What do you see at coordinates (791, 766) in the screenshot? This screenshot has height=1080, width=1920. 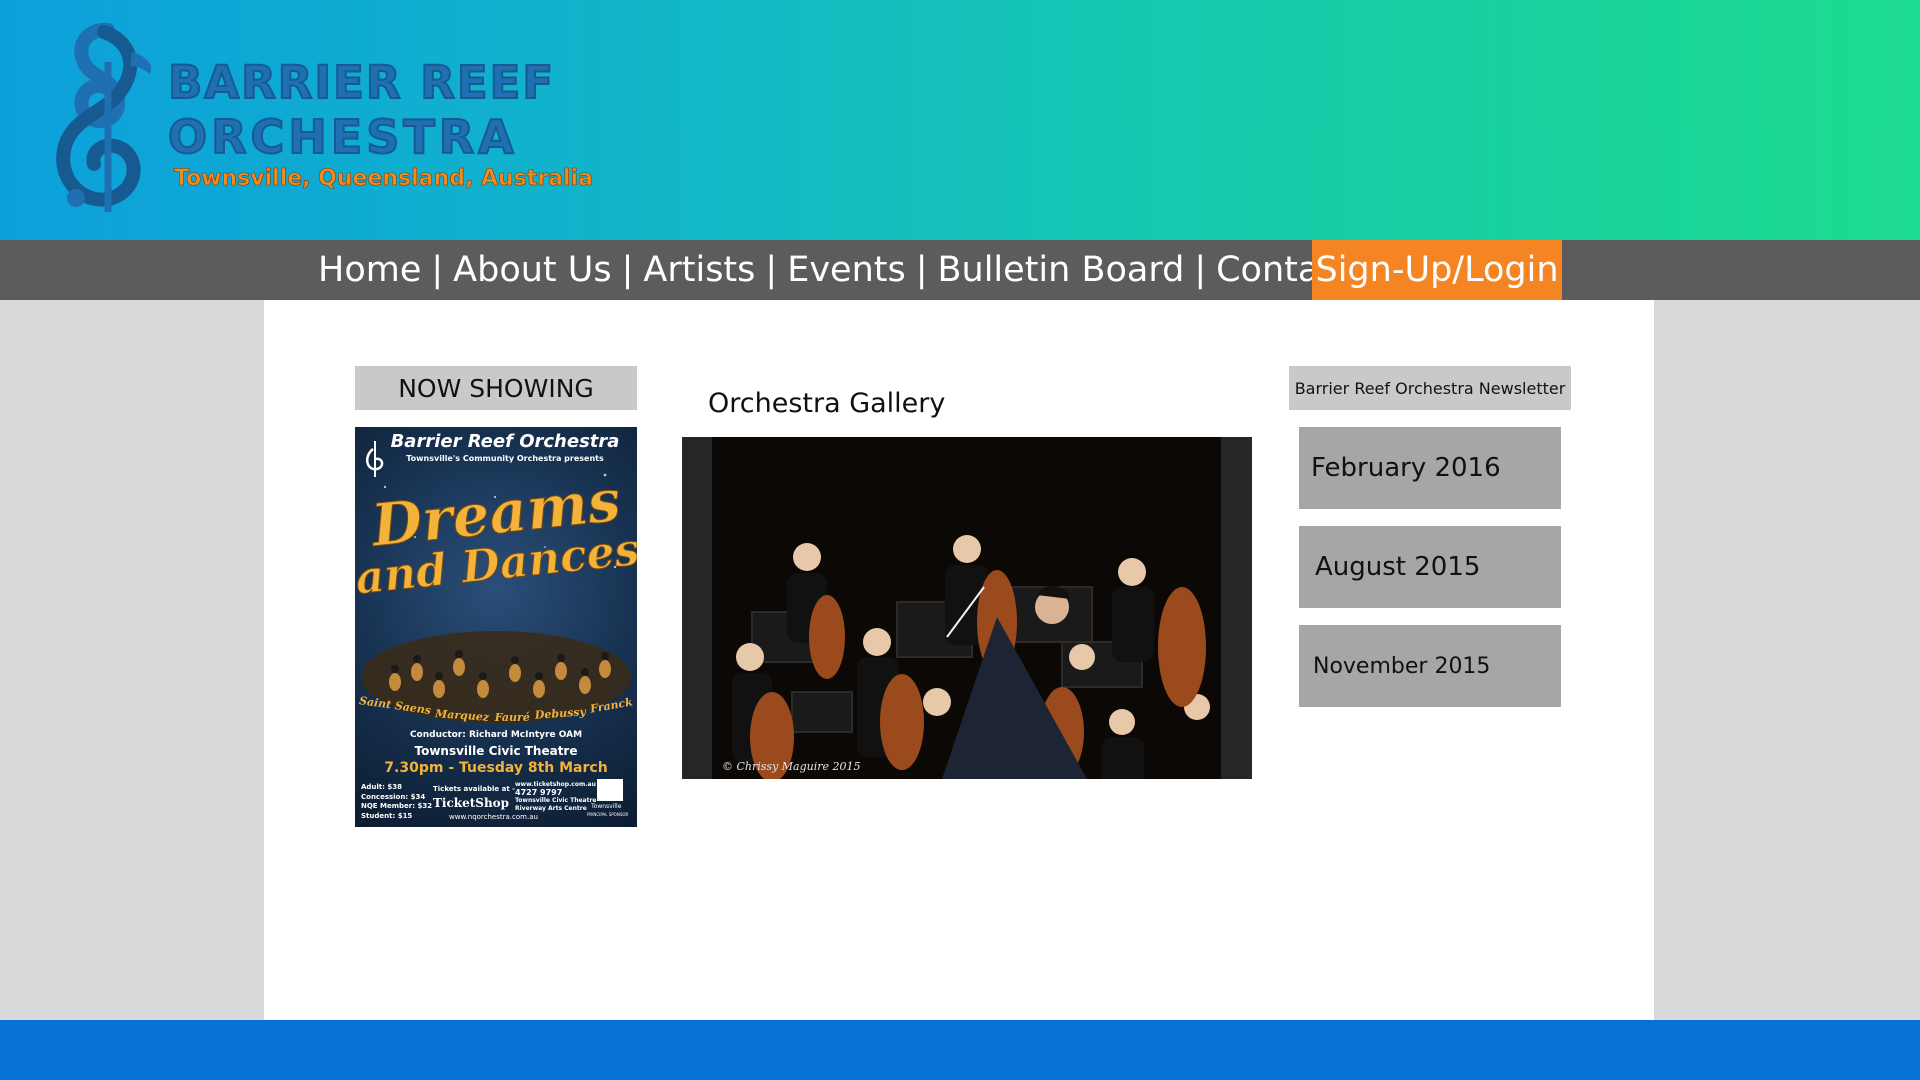 I see `photo-credit: © Chrissy Maguire 2015` at bounding box center [791, 766].